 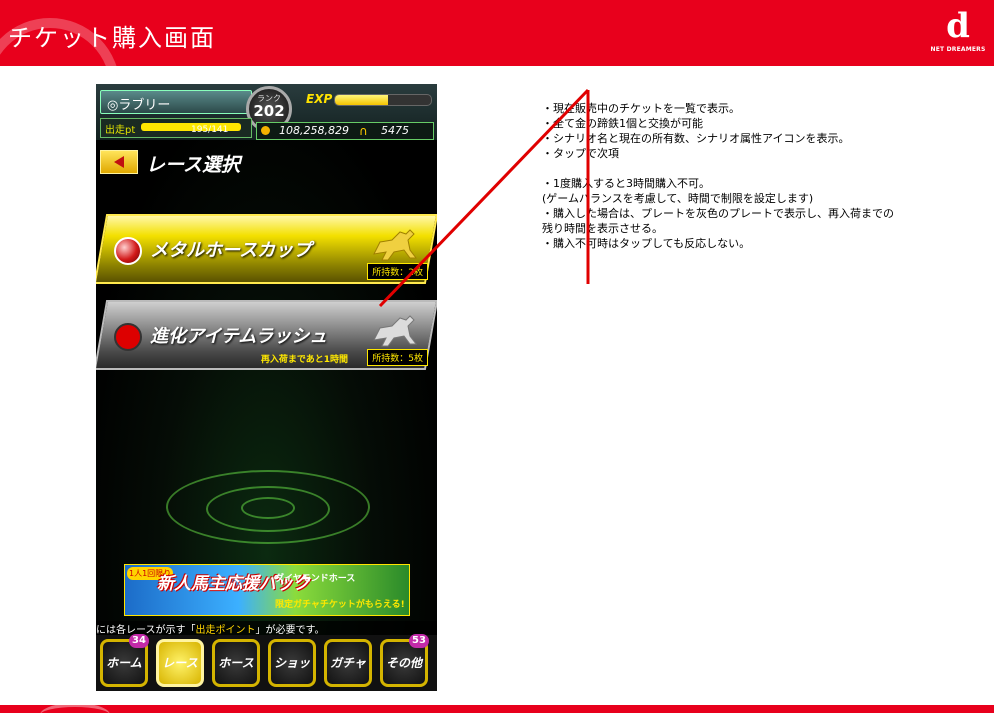 I want to click on annotation-arrows, so click(x=484, y=198).